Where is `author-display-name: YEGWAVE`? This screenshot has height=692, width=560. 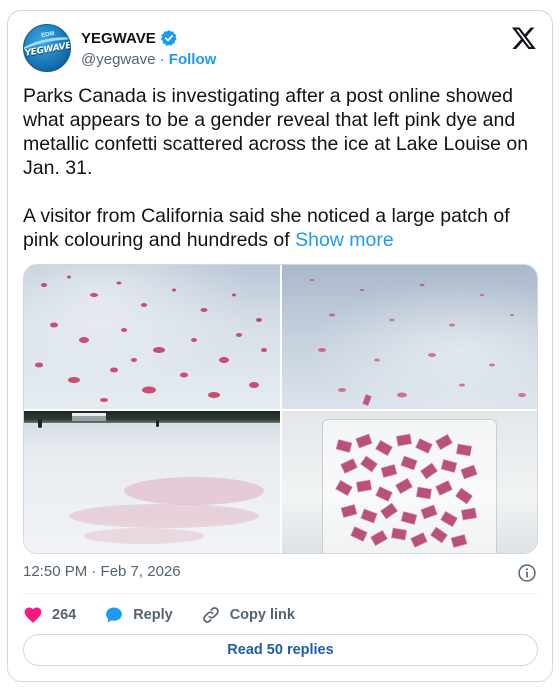 author-display-name: YEGWAVE is located at coordinates (118, 38).